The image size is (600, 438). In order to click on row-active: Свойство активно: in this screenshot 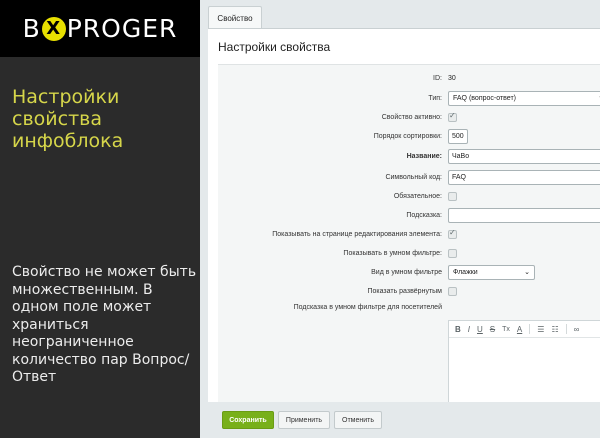, I will do `click(409, 118)`.